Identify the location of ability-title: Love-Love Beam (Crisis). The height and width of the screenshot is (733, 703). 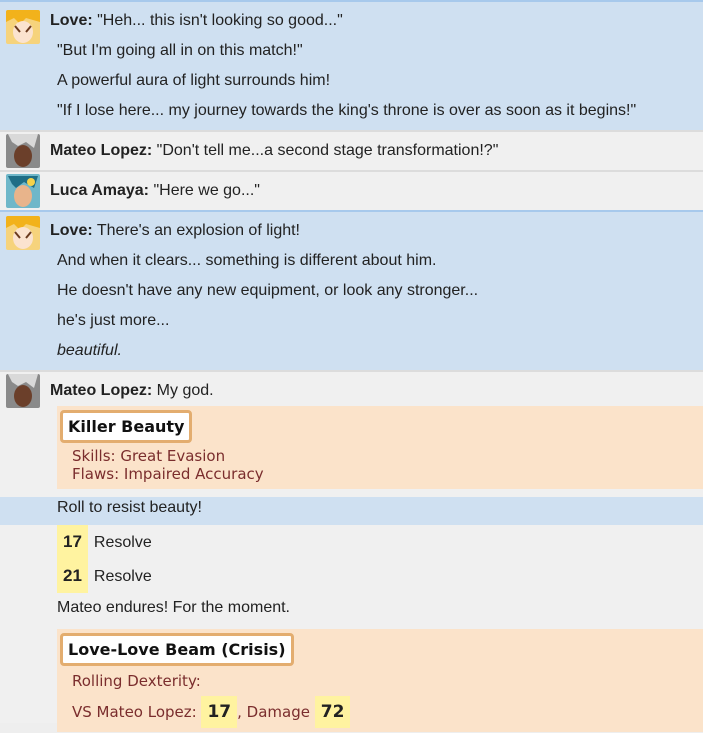
(177, 649).